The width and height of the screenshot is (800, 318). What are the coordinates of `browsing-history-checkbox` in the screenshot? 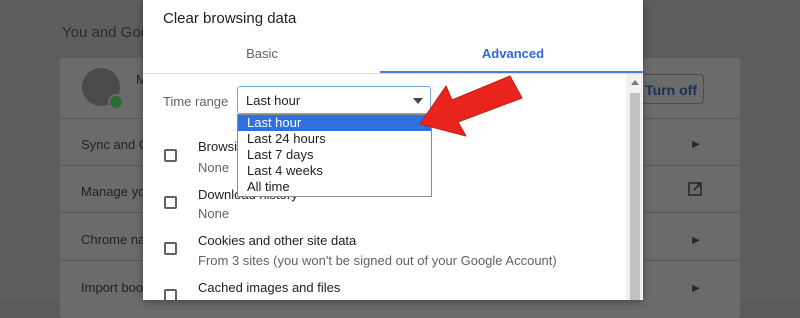 It's located at (170, 155).